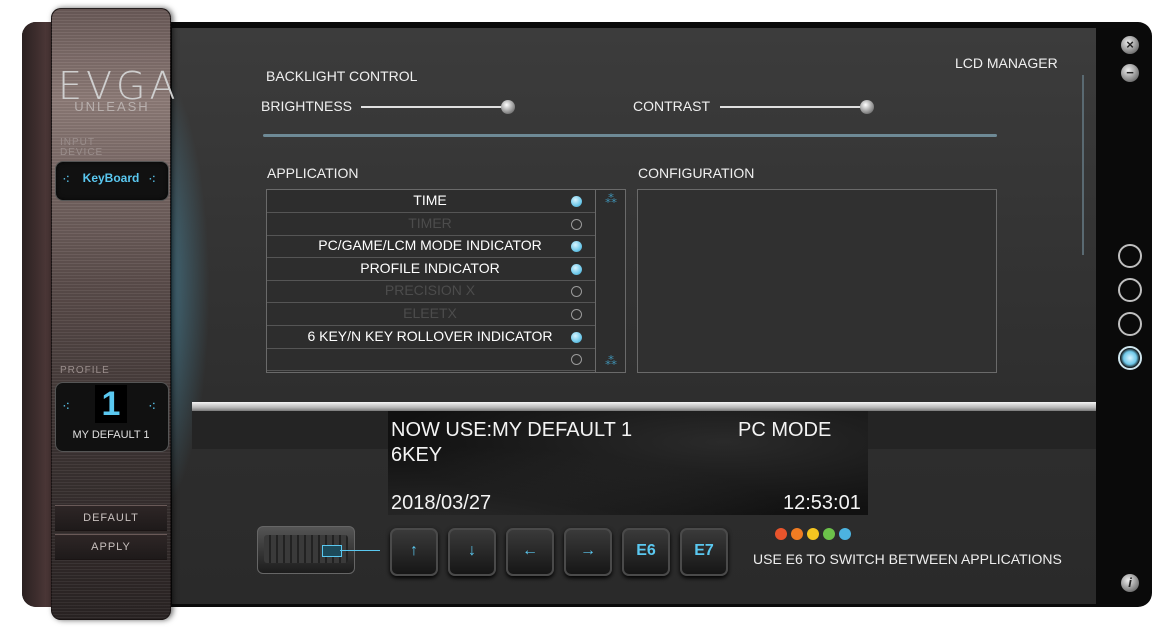 The height and width of the screenshot is (632, 1169). Describe the element at coordinates (152, 407) in the screenshot. I see `profile-next-icon: ⁖` at that location.